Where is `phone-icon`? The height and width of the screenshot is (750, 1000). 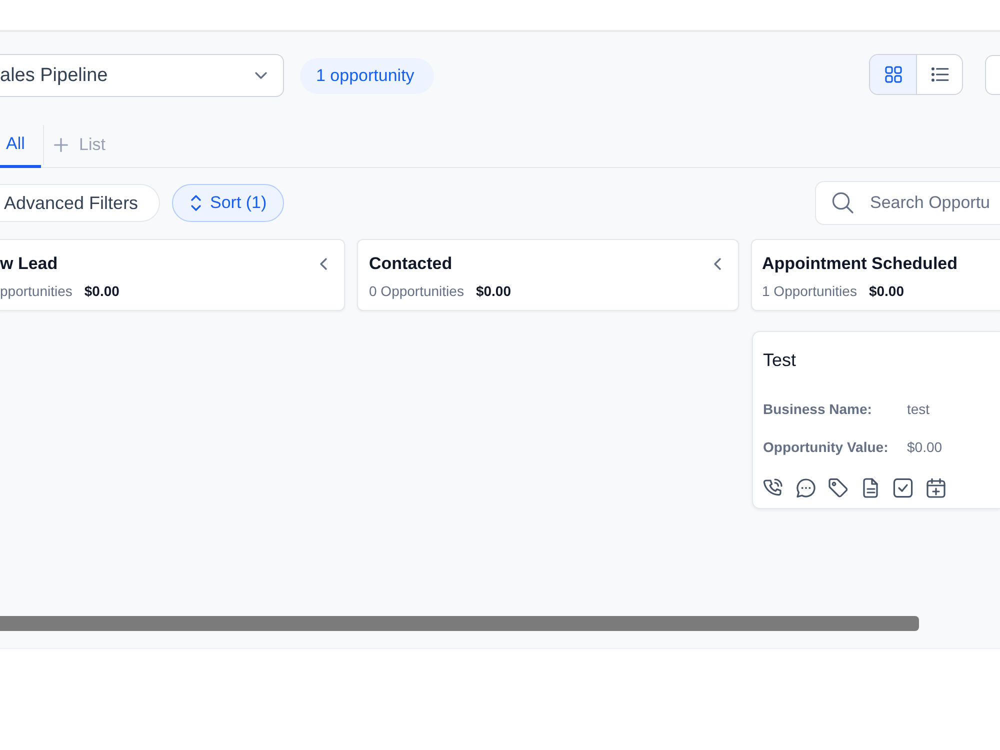
phone-icon is located at coordinates (773, 488).